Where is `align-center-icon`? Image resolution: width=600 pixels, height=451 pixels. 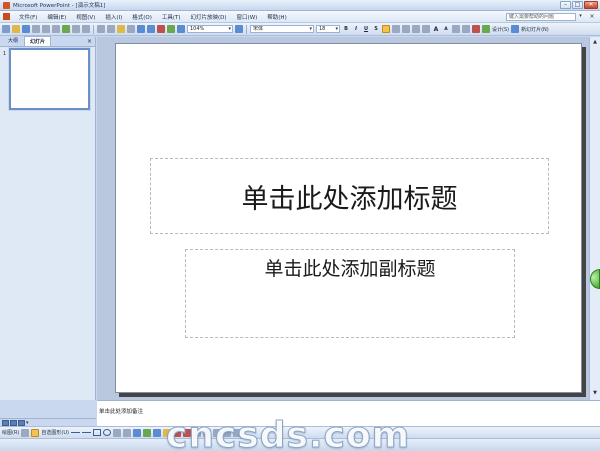 align-center-icon is located at coordinates (396, 29).